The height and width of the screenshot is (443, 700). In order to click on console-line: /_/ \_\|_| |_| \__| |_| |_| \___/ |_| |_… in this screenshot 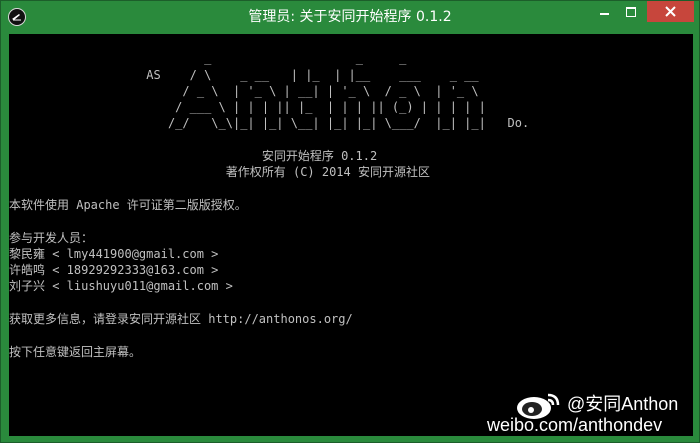, I will do `click(269, 123)`.